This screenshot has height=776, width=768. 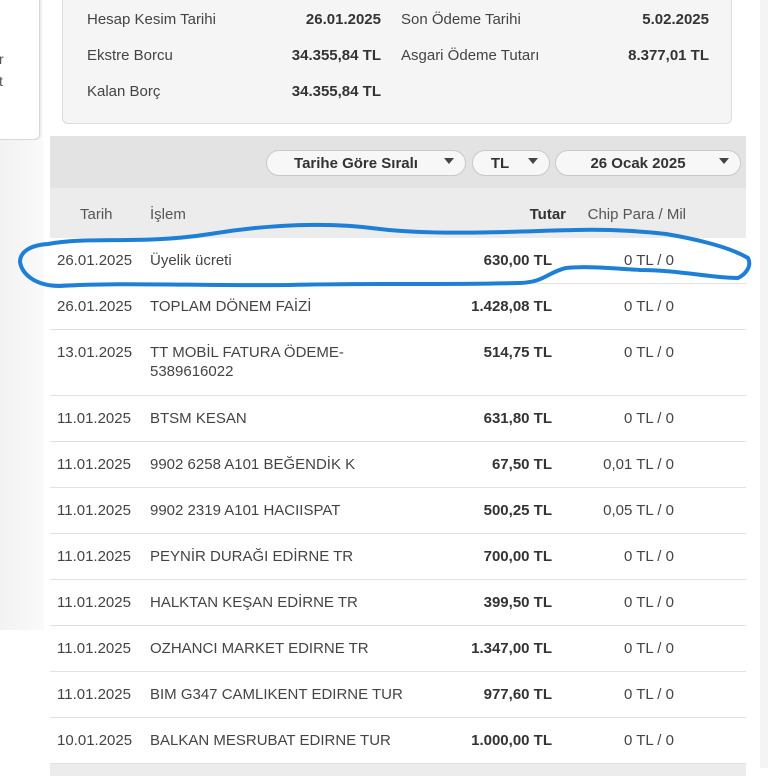 What do you see at coordinates (470, 55) in the screenshot?
I see `min-payment-label: Asgari Ödeme Tutarı` at bounding box center [470, 55].